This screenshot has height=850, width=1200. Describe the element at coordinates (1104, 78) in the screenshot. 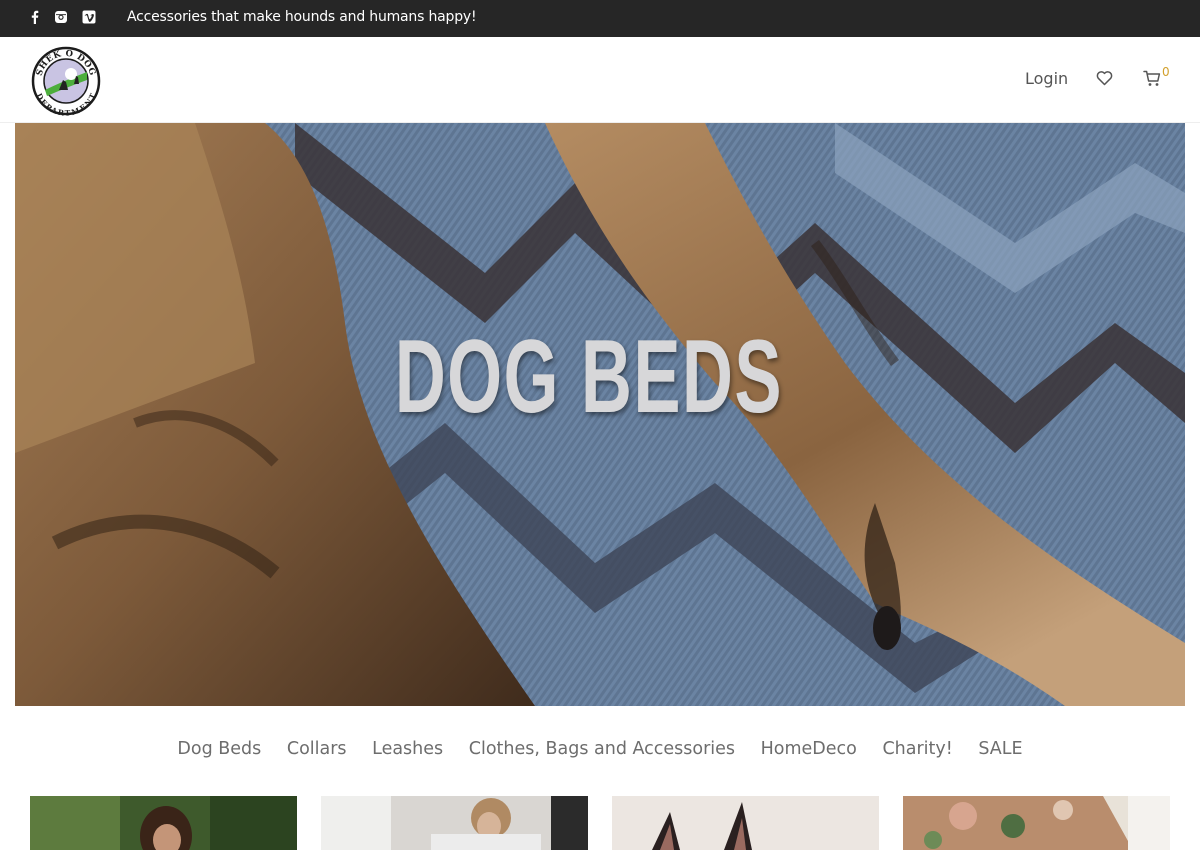

I see `wishlist-heart-icon` at that location.